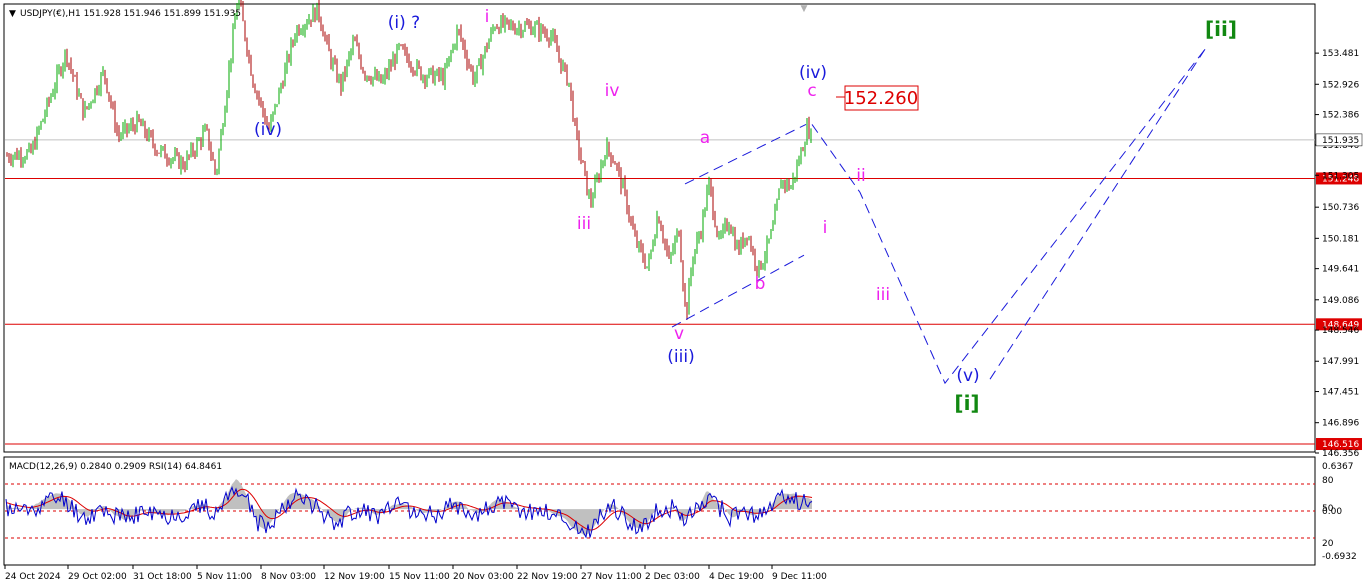  Describe the element at coordinates (584, 224) in the screenshot. I see `wave-label-iii-small: iii` at that location.